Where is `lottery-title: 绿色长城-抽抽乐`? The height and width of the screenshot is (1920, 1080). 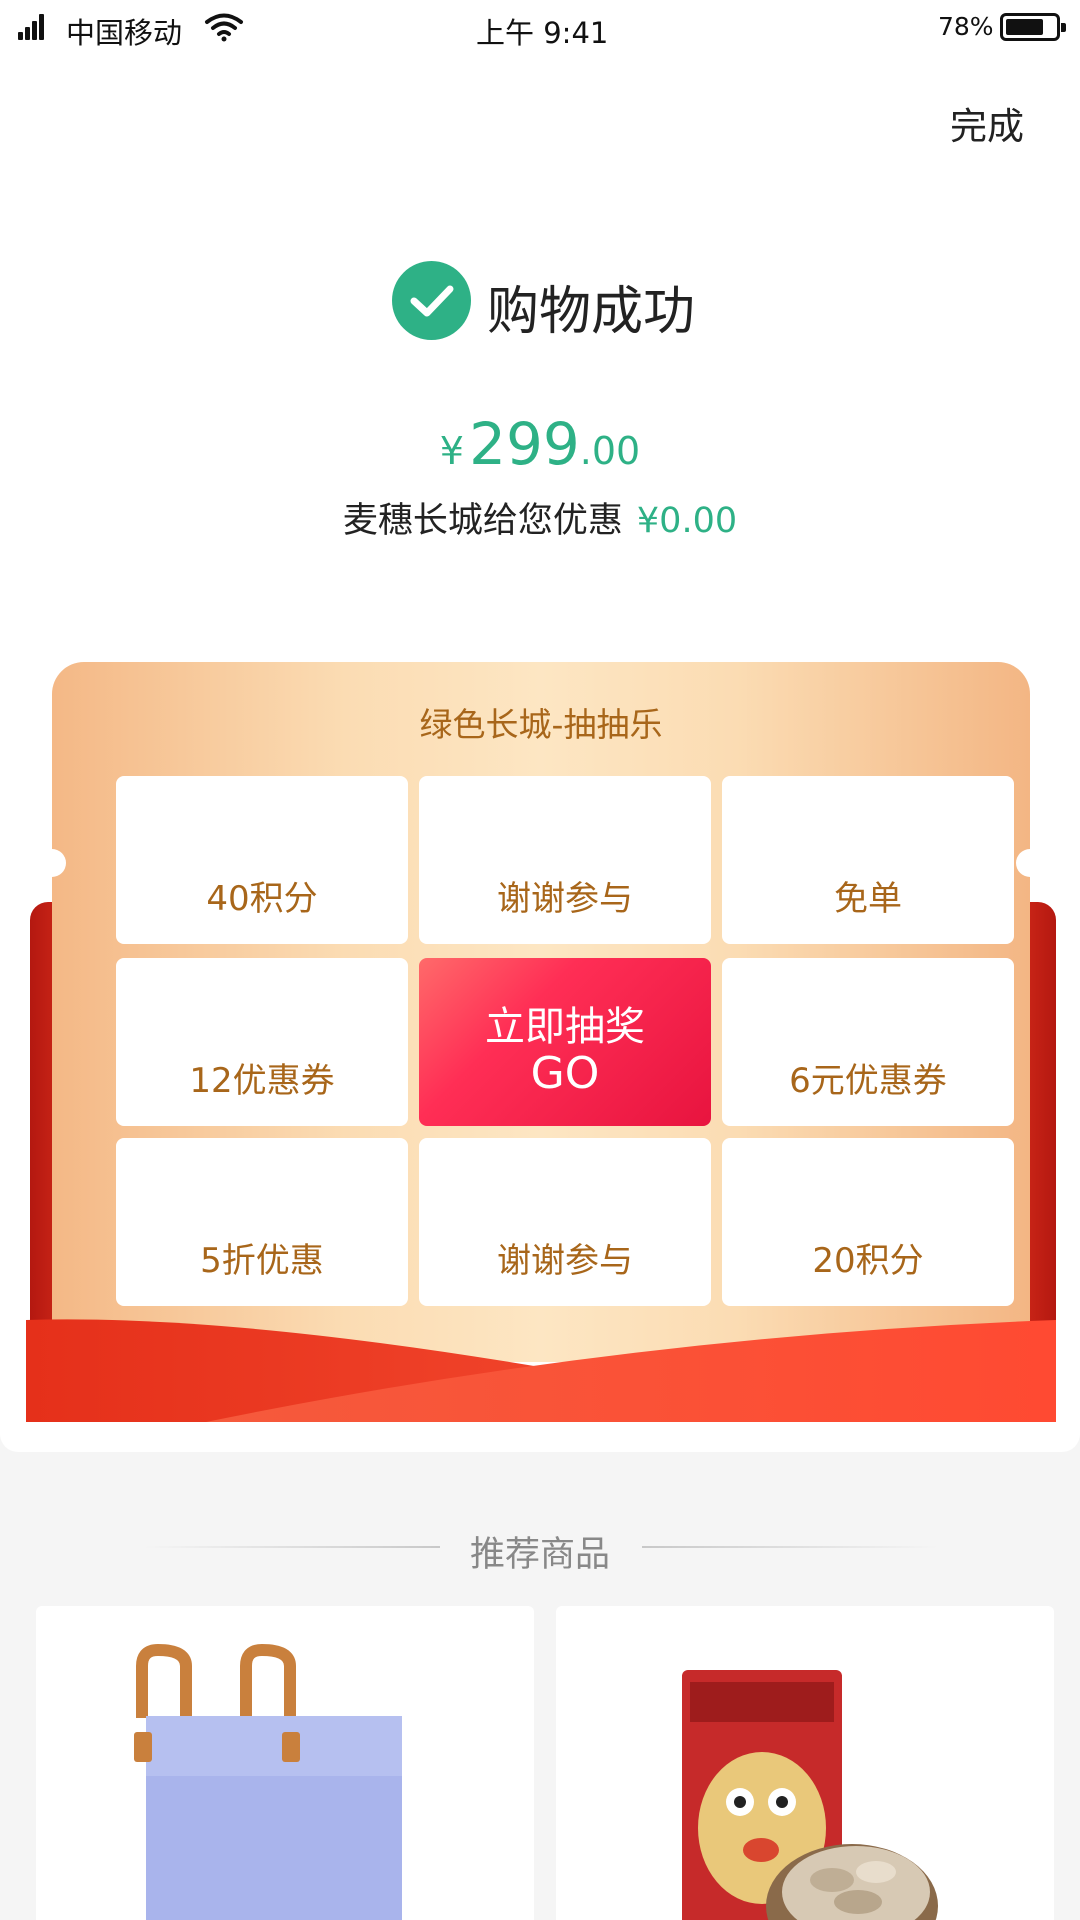
lottery-title: 绿色长城-抽抽乐 is located at coordinates (541, 724).